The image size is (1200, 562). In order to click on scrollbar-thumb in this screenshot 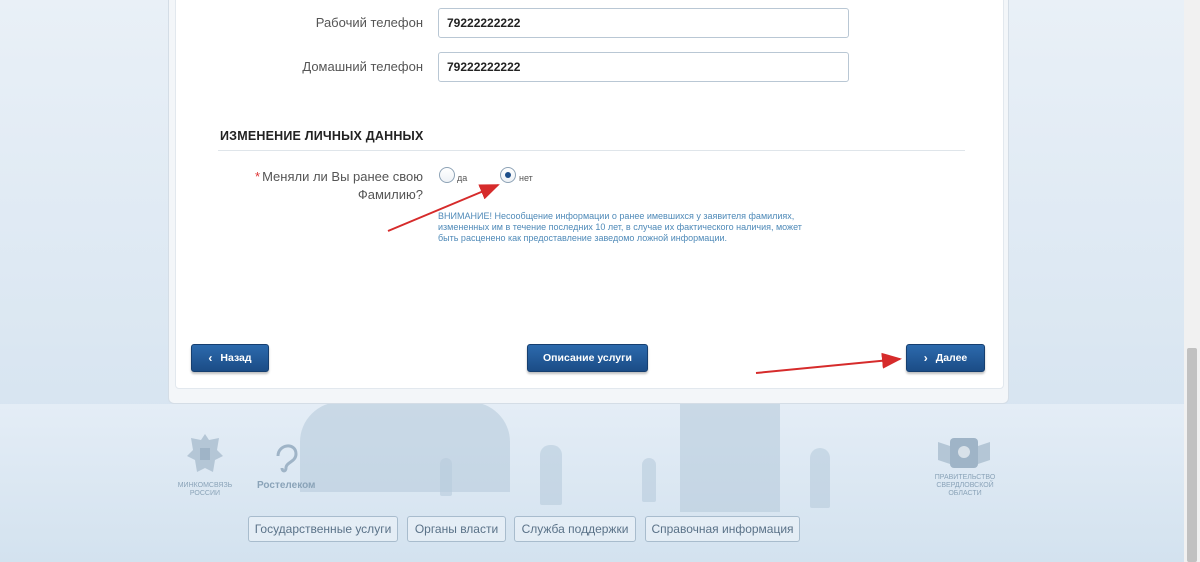, I will do `click(1192, 455)`.